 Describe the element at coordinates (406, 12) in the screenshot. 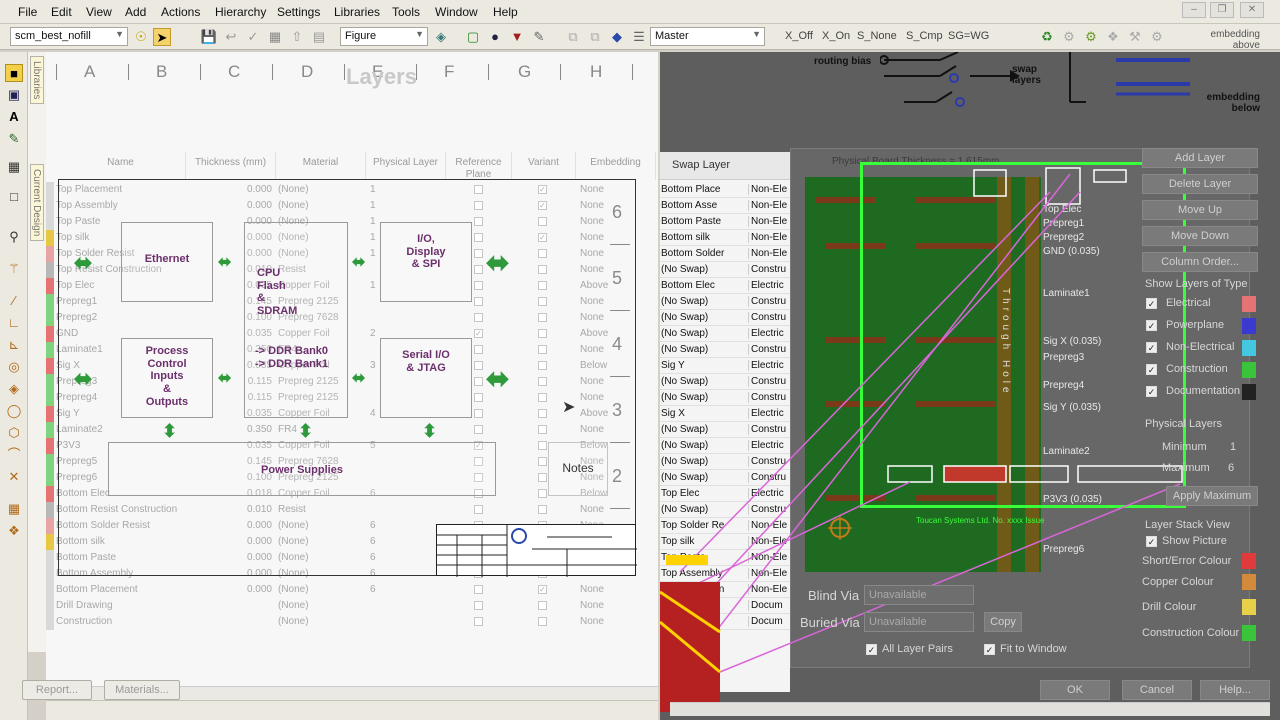

I see `menu-tools: Tools` at that location.